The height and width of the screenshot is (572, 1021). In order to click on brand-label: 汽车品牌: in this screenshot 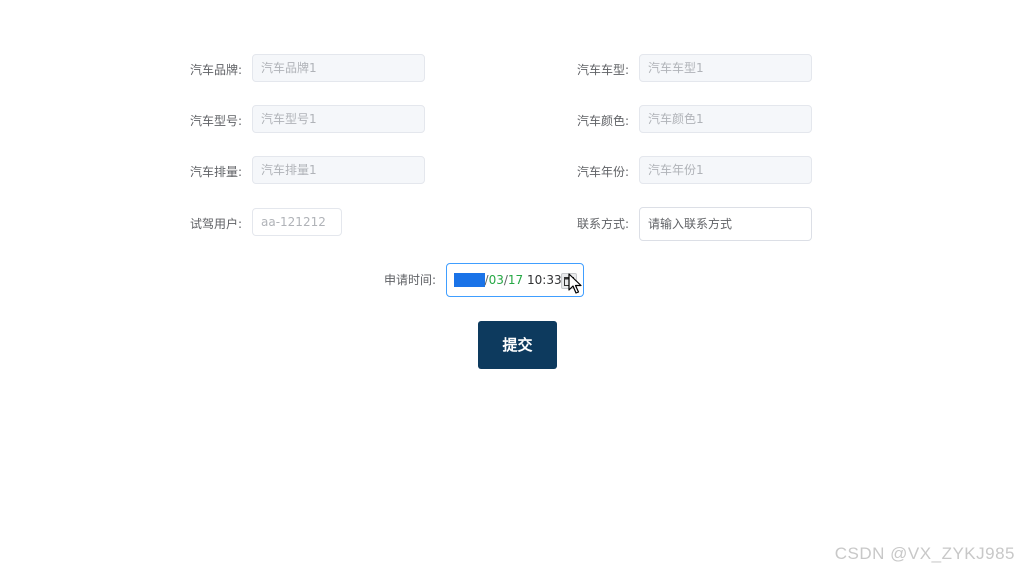, I will do `click(215, 70)`.